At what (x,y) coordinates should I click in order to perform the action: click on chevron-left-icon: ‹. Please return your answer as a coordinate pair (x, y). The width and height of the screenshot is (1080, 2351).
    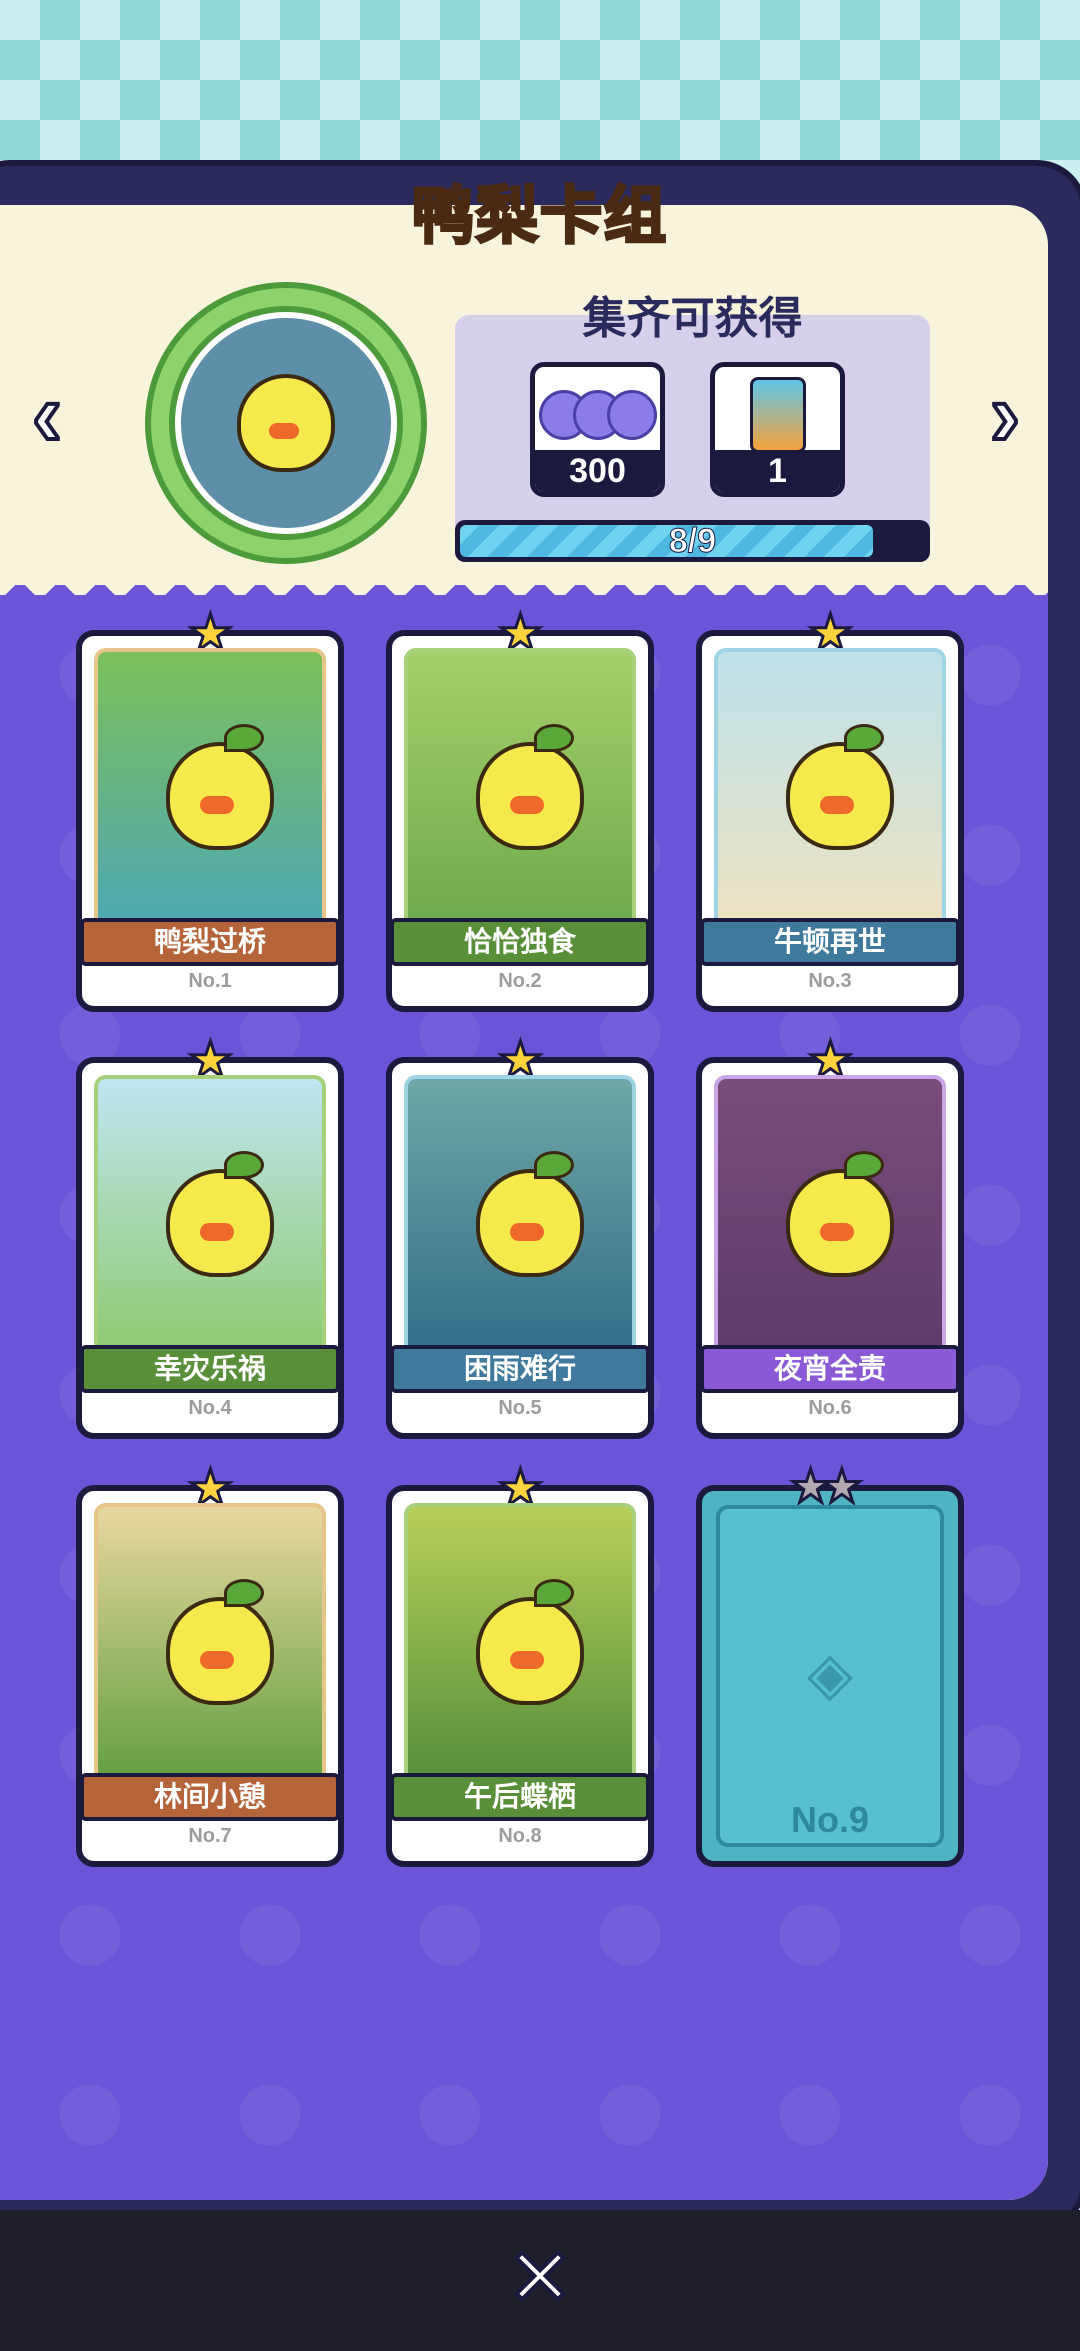
    Looking at the image, I should click on (47, 415).